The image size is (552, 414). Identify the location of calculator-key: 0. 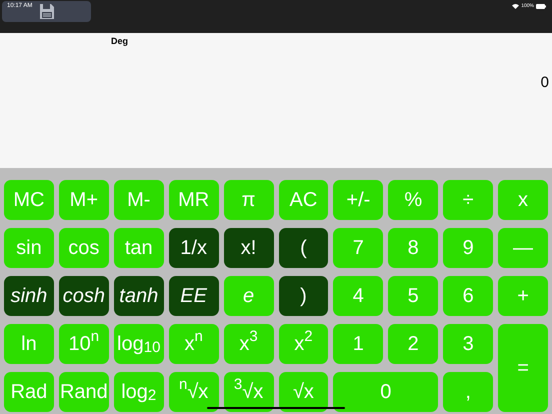
(385, 392).